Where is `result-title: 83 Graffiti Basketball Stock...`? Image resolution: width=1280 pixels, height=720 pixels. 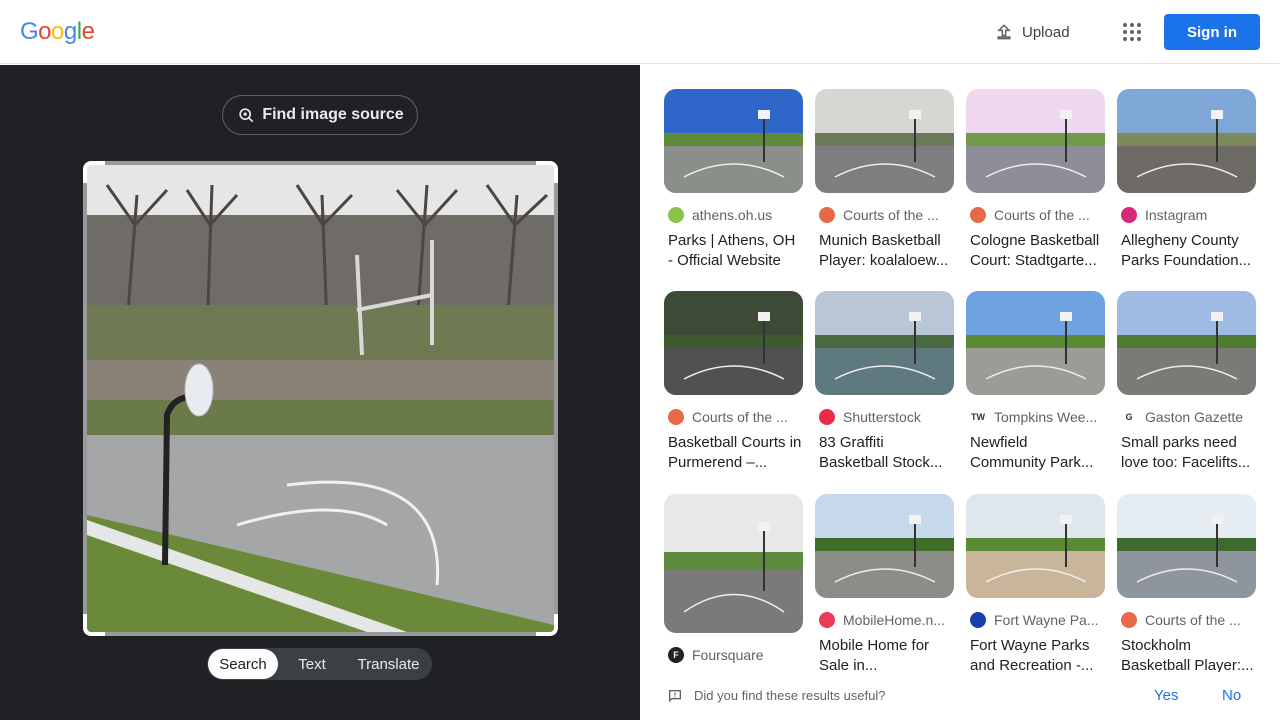
result-title: 83 Graffiti Basketball Stock... is located at coordinates (884, 453).